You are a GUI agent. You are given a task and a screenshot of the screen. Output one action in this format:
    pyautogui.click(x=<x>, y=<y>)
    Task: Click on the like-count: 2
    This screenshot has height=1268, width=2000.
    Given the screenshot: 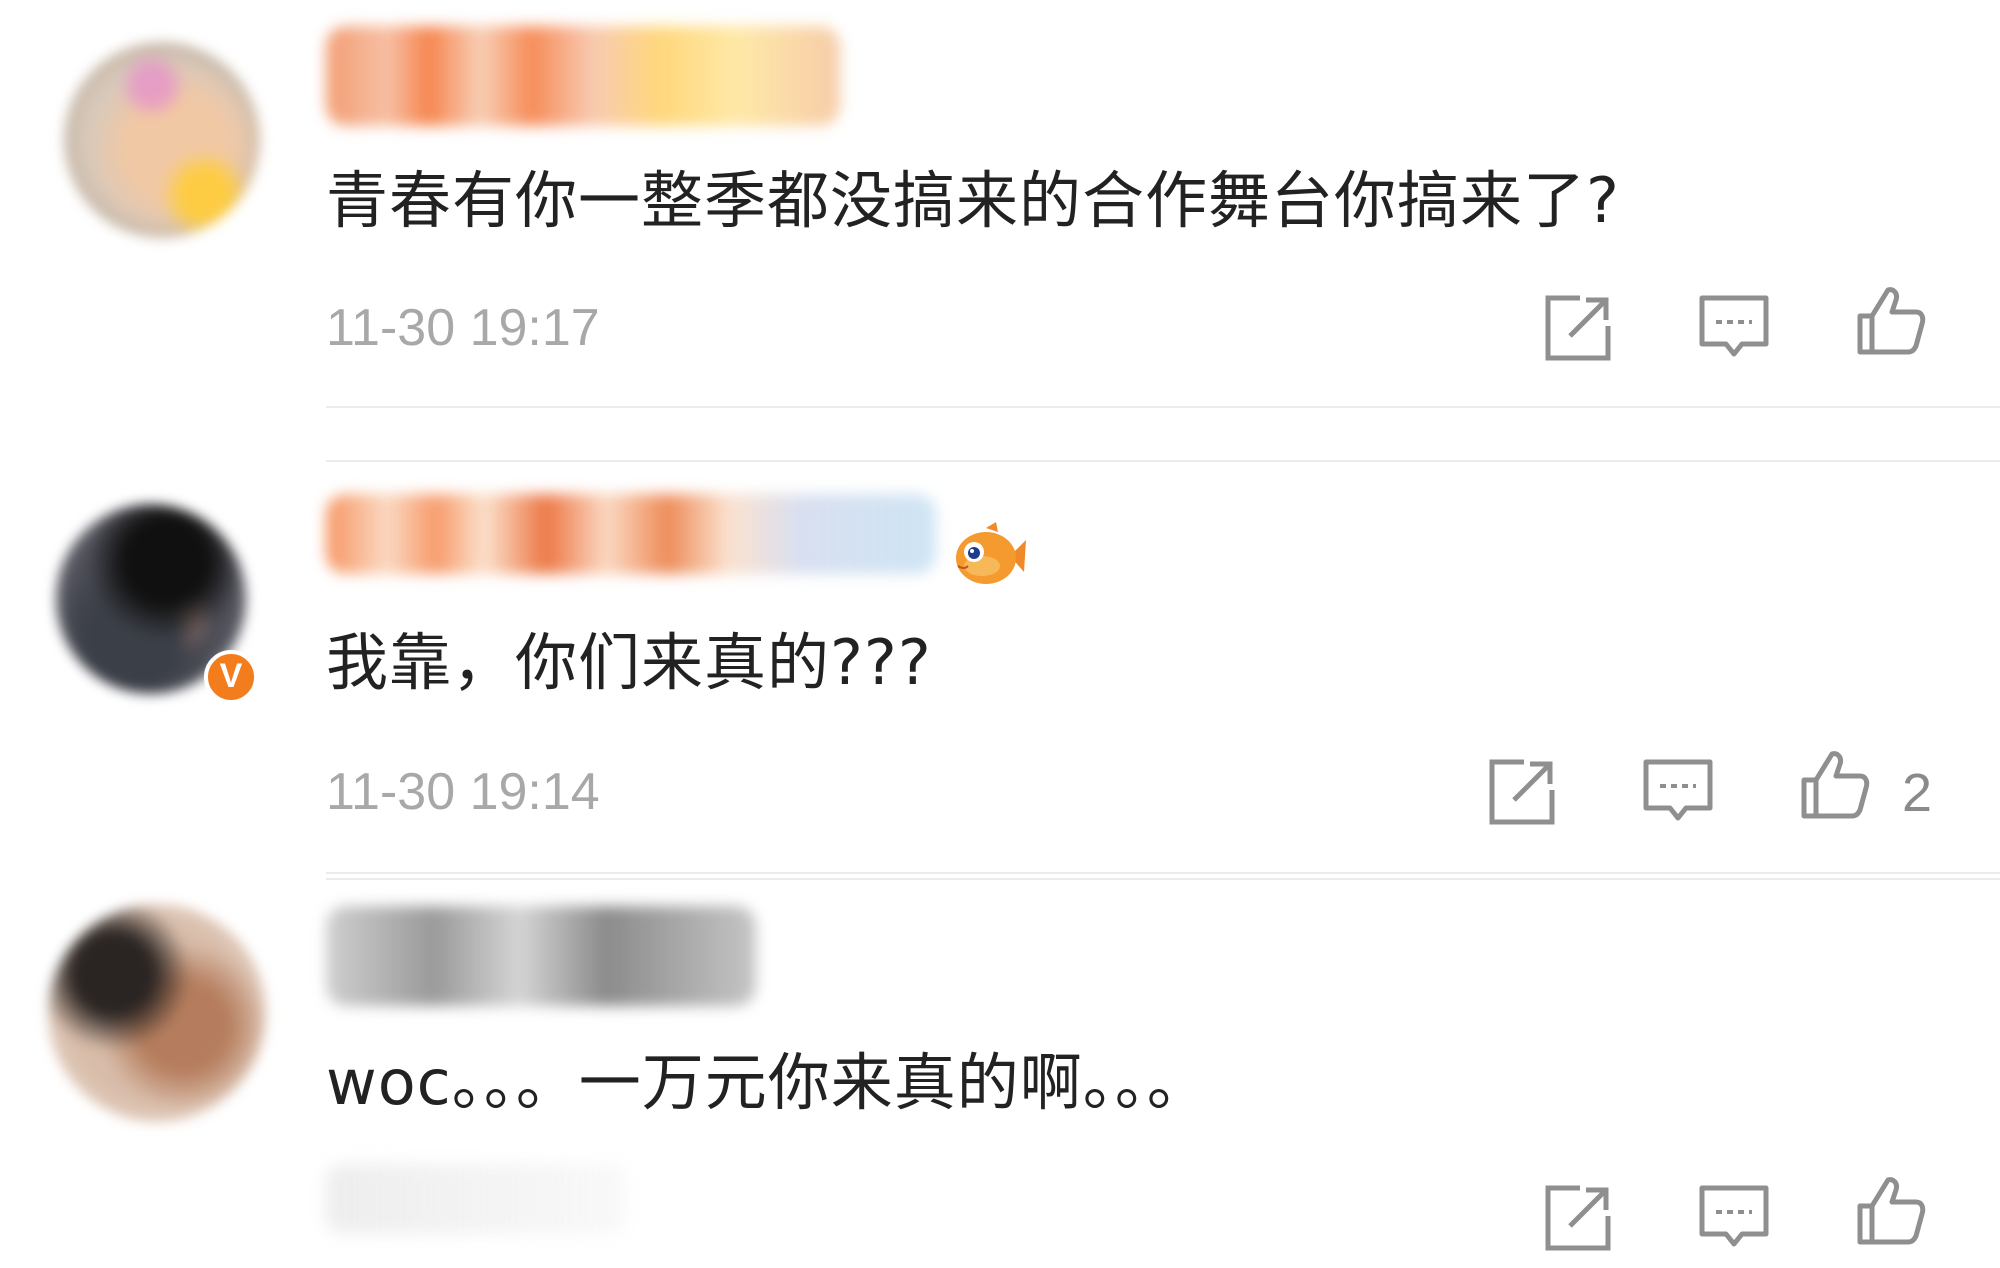 What is the action you would take?
    pyautogui.click(x=1917, y=793)
    